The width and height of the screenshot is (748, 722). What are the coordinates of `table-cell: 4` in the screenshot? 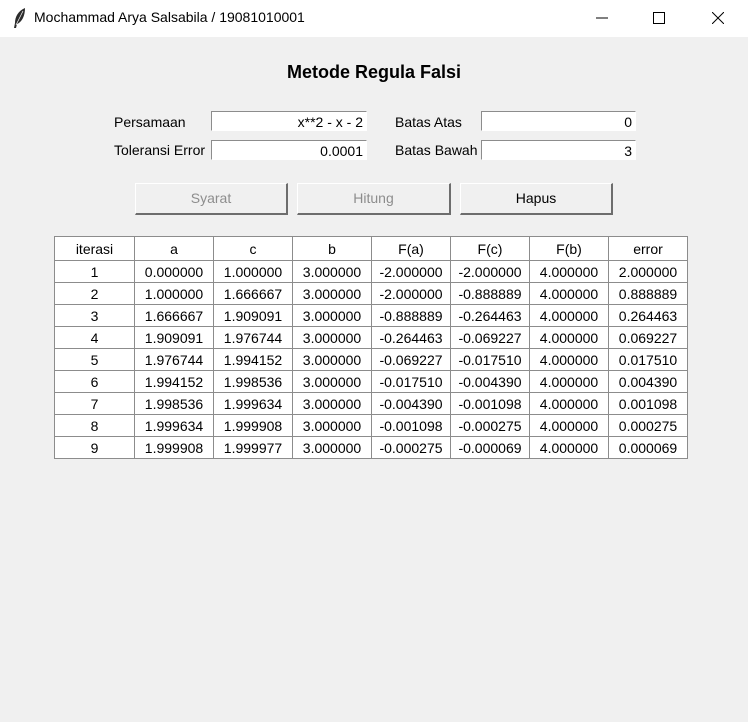 It's located at (94, 337).